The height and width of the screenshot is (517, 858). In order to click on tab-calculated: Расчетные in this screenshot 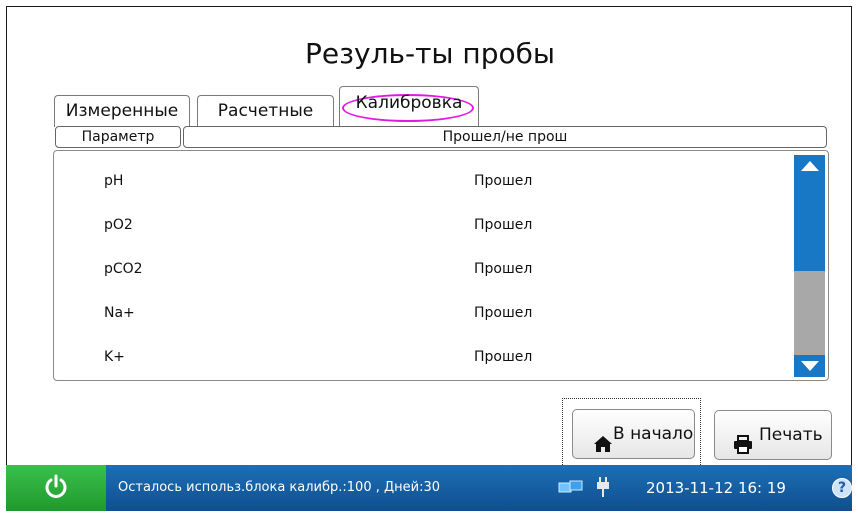, I will do `click(265, 111)`.